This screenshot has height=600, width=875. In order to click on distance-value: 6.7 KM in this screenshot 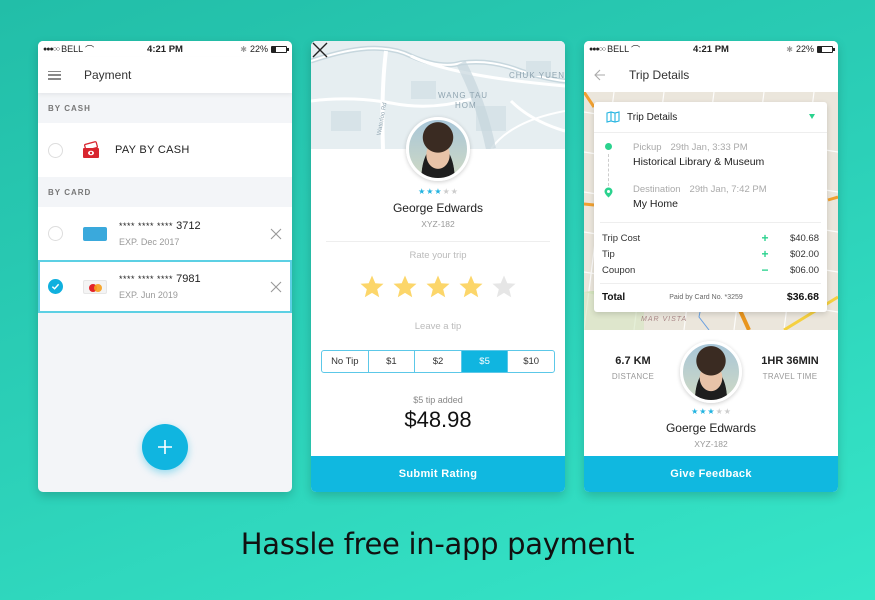, I will do `click(633, 361)`.